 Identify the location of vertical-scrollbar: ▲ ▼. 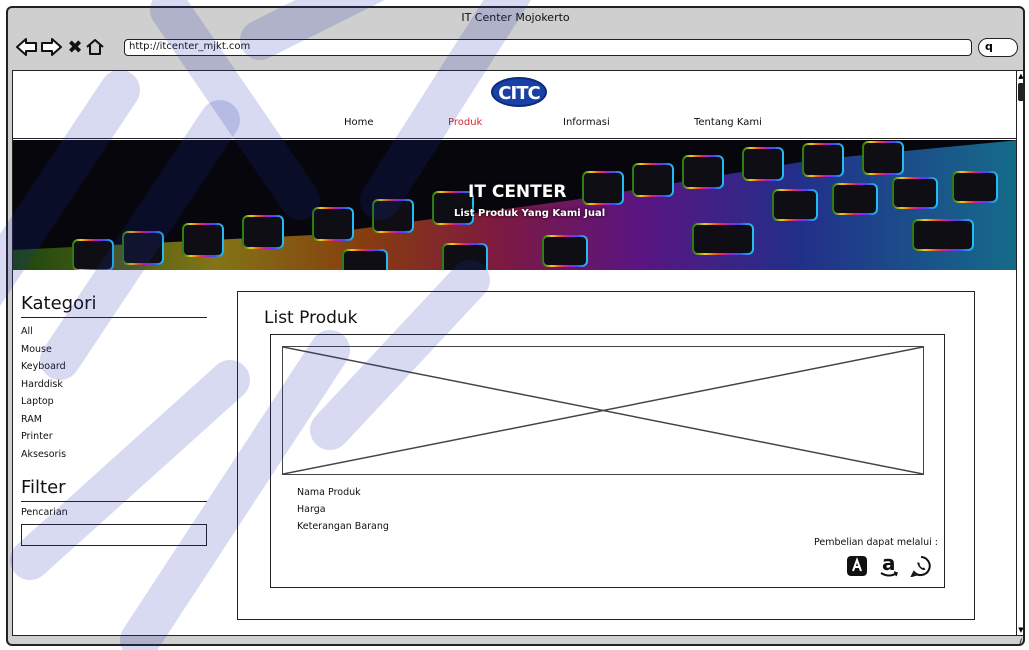
(1019, 353).